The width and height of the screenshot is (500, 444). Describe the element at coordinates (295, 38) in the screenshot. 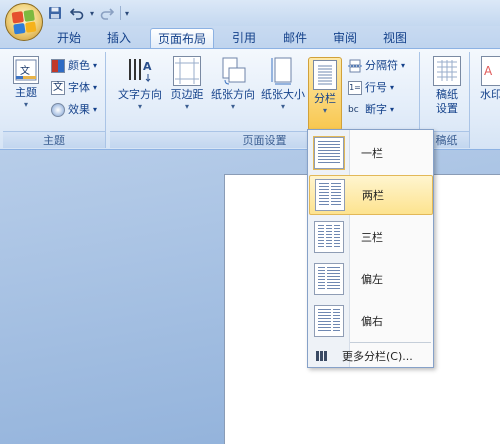

I see `tab-mailings: 邮件` at that location.